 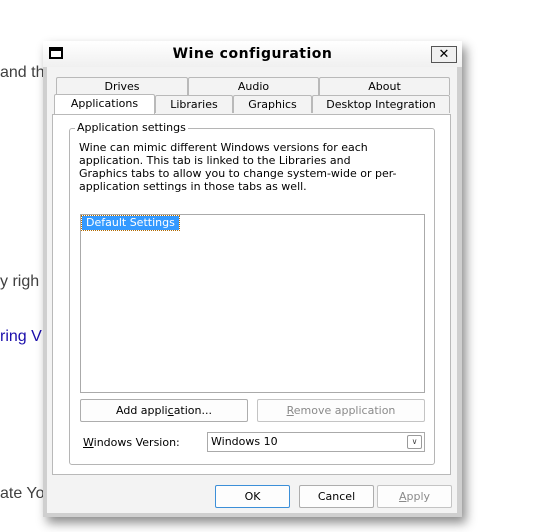 What do you see at coordinates (384, 86) in the screenshot?
I see `tab-about: About` at bounding box center [384, 86].